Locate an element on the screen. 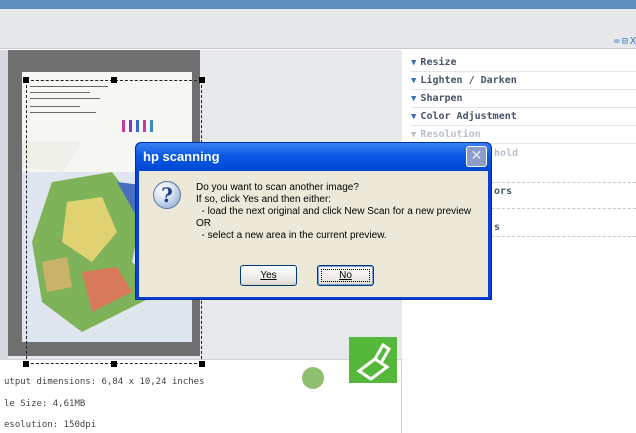 The width and height of the screenshot is (636, 433). panel-item-colors: ors is located at coordinates (503, 191).